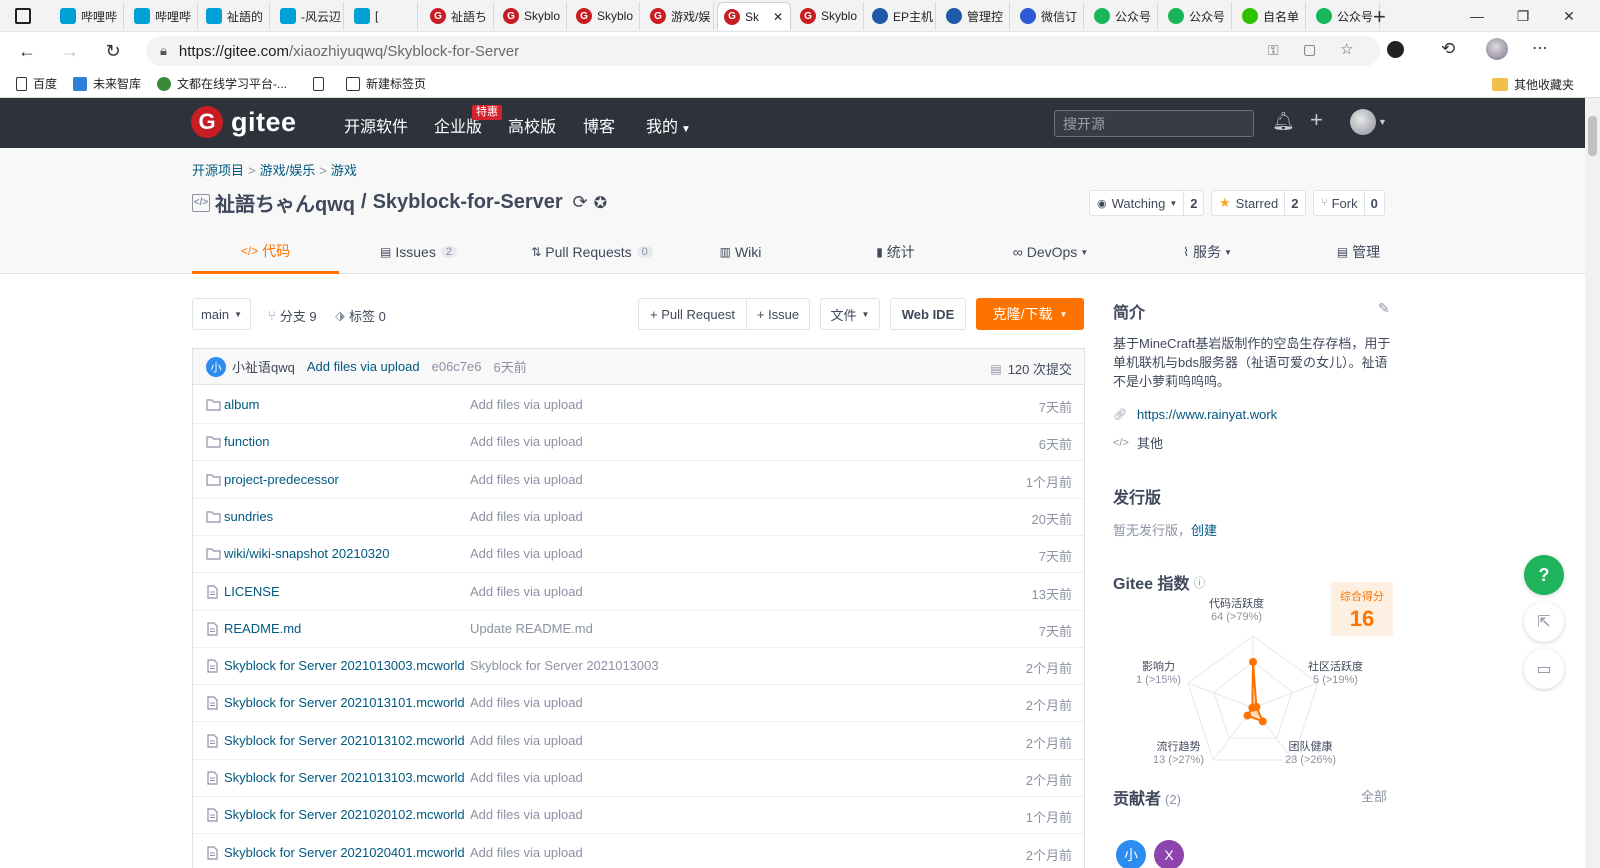 The image size is (1600, 868). What do you see at coordinates (901, 16) in the screenshot?
I see `browser-tab: EP主机` at bounding box center [901, 16].